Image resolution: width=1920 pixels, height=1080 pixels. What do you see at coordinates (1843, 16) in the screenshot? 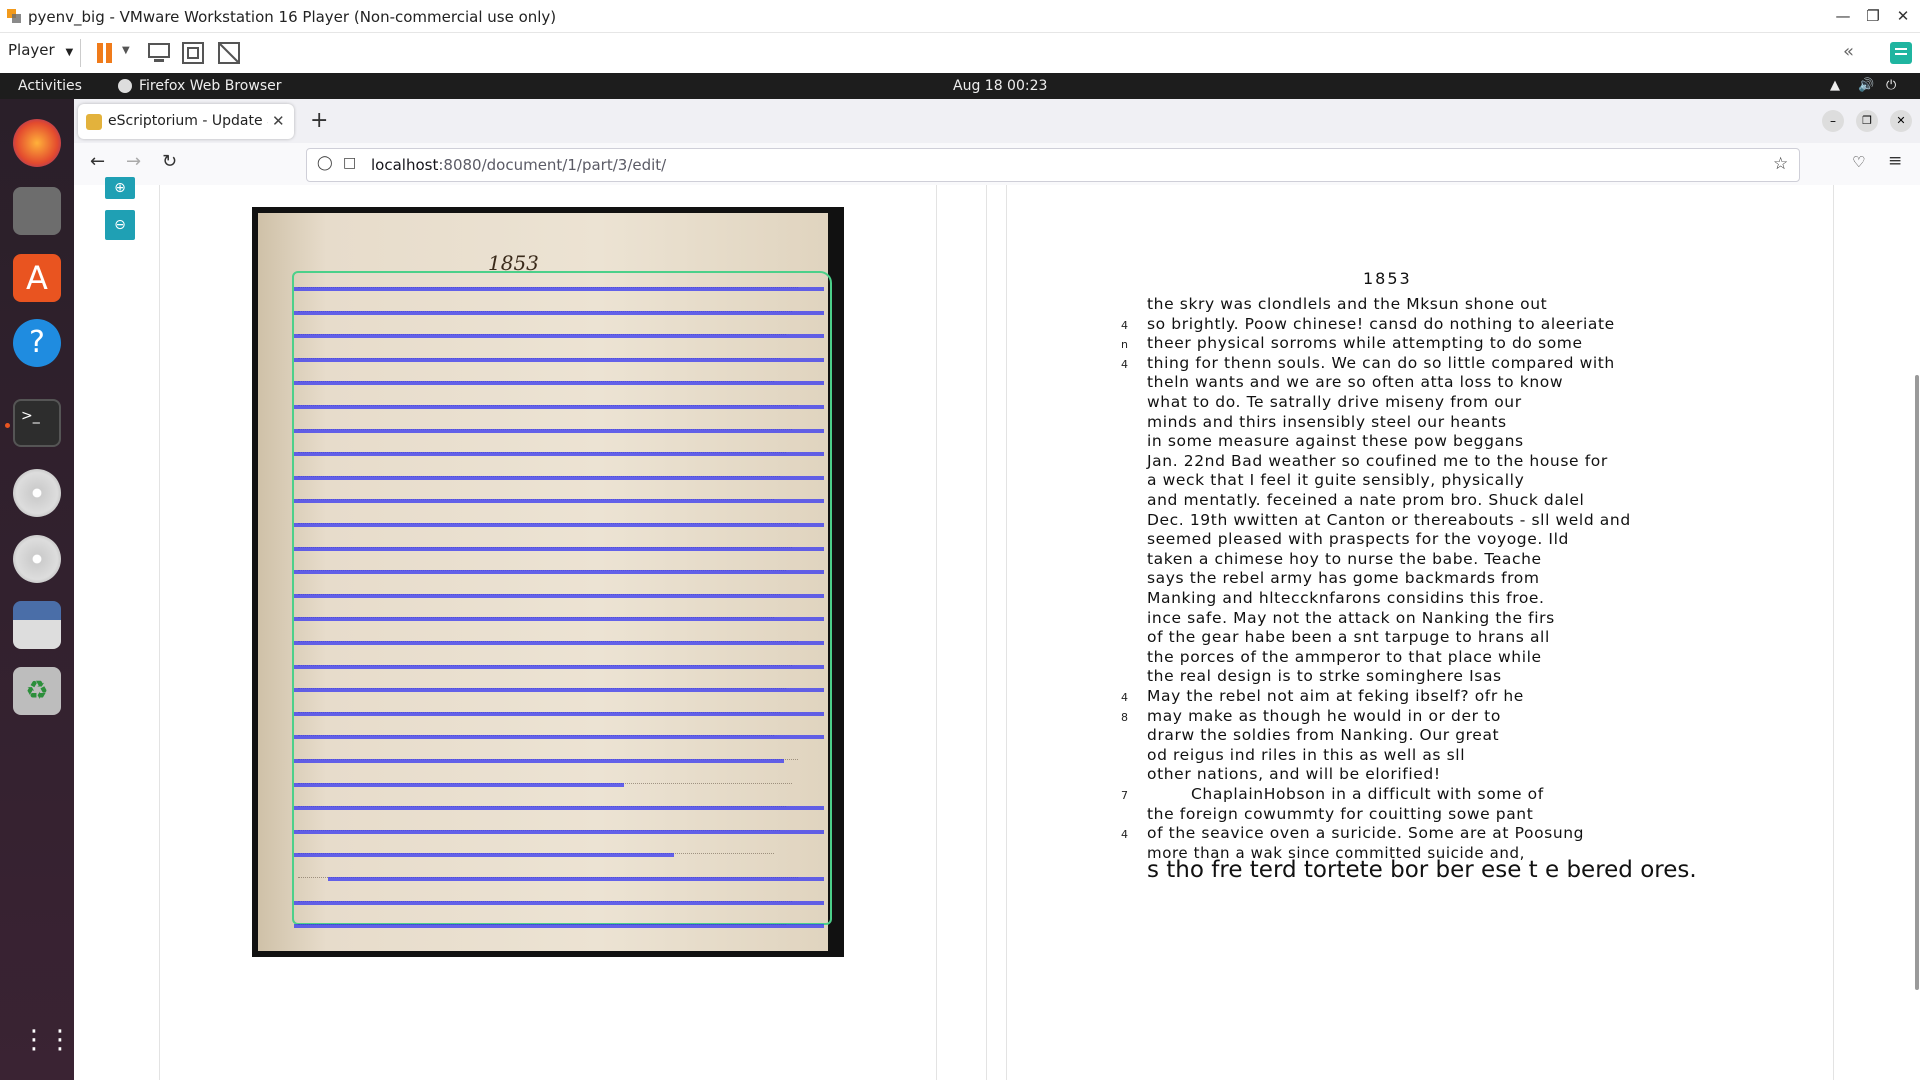
I see `minimize-icon: —` at bounding box center [1843, 16].